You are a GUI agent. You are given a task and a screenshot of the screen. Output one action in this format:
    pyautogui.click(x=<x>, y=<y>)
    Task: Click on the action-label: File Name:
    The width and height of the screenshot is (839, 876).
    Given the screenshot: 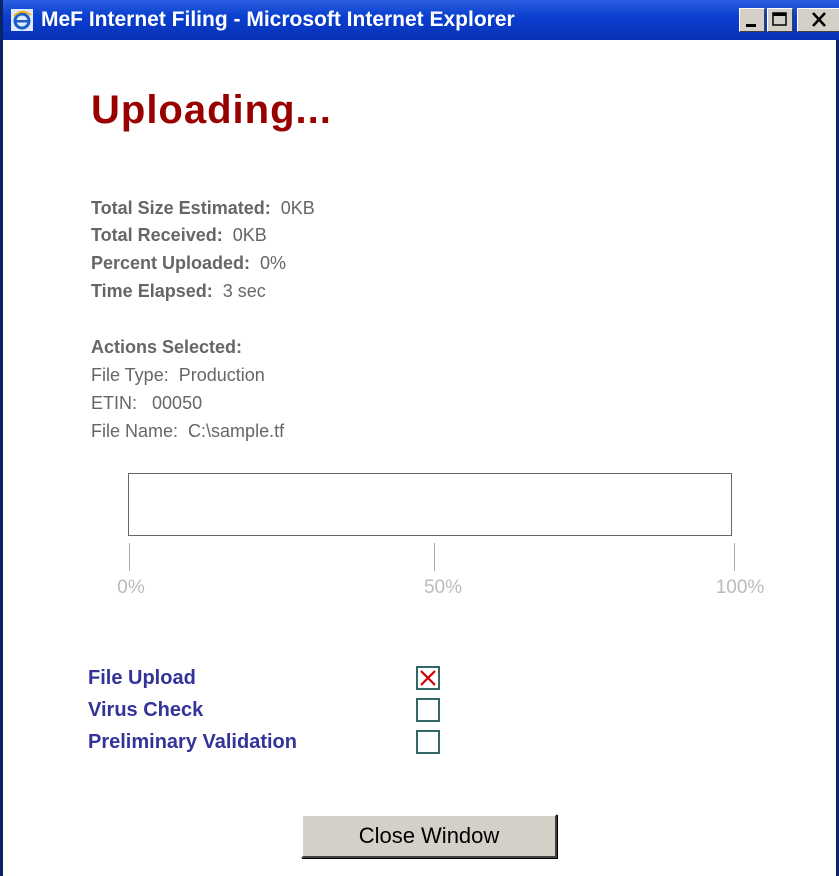 What is the action you would take?
    pyautogui.click(x=135, y=431)
    